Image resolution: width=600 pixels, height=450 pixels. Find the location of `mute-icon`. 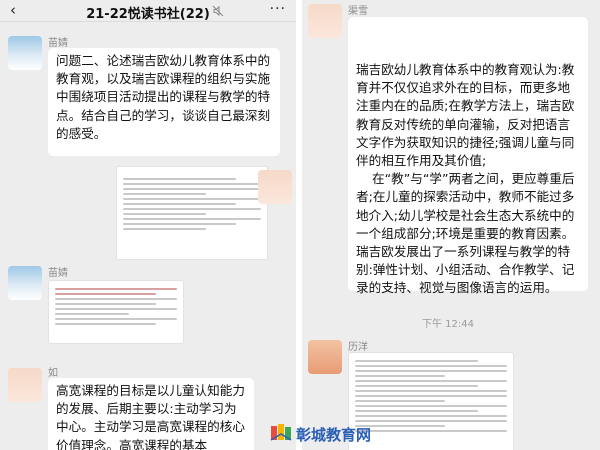

mute-icon is located at coordinates (218, 11).